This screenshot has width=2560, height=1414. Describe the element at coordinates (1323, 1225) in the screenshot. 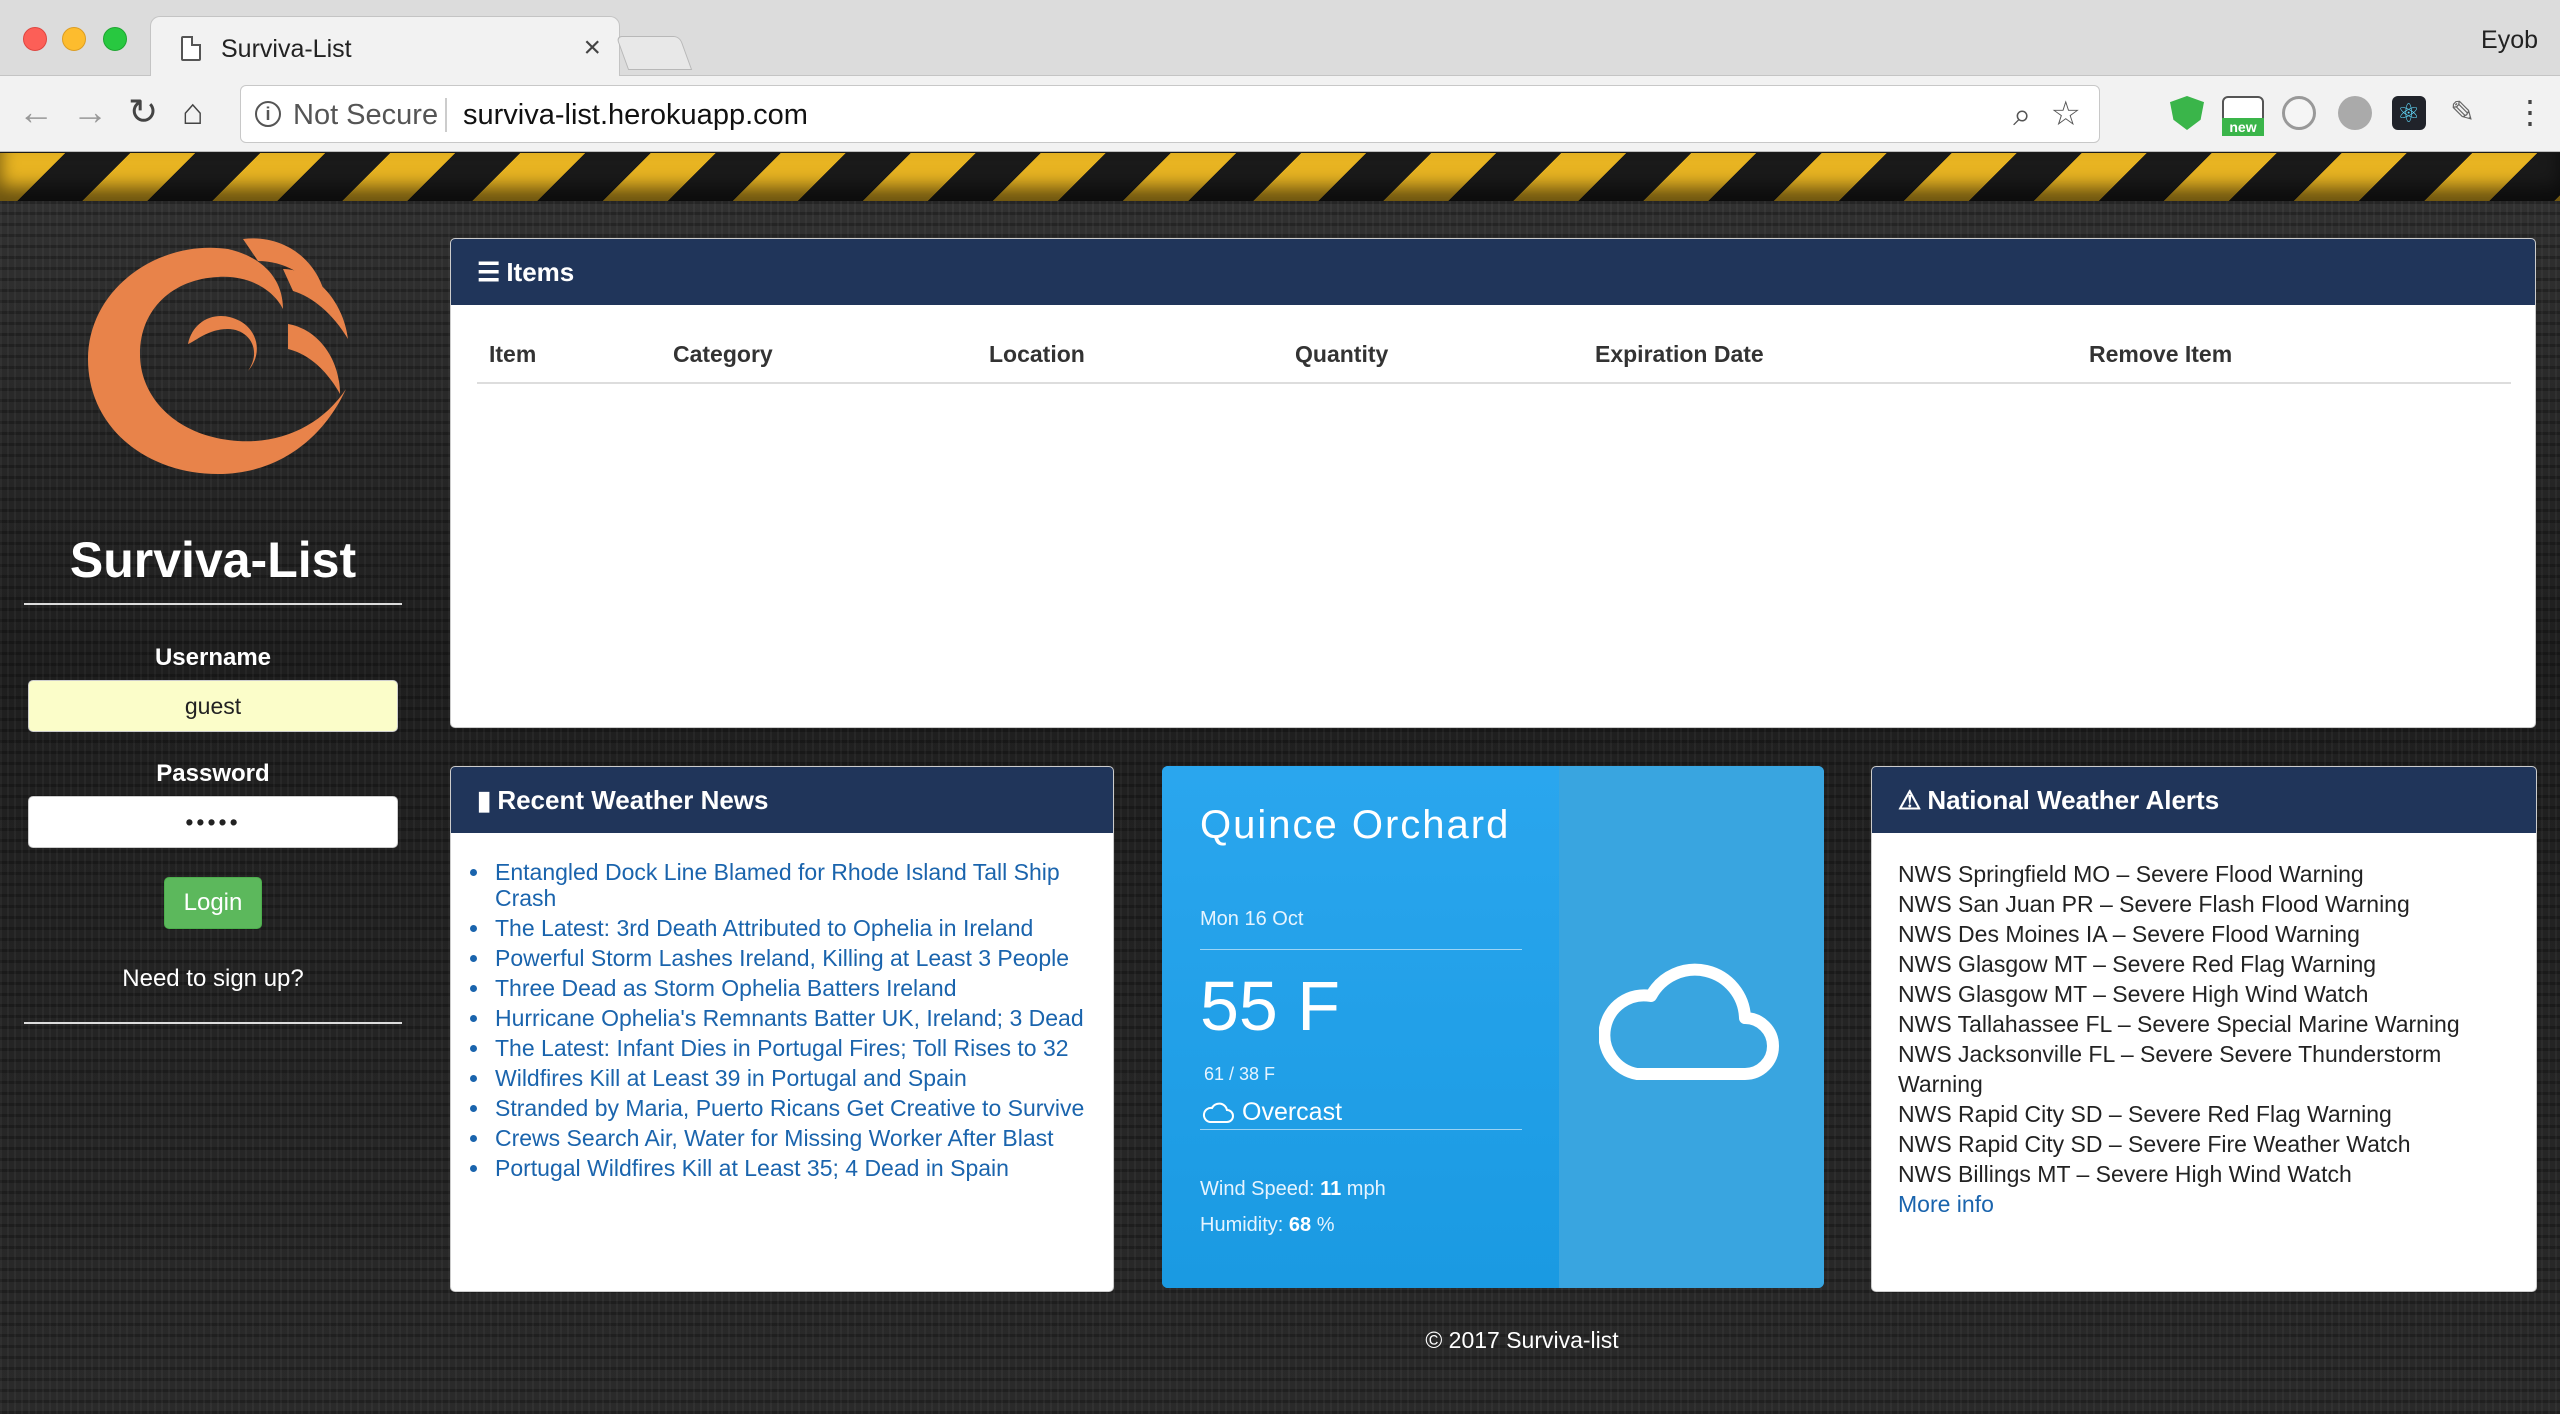

I see `humidity-unit: %` at that location.